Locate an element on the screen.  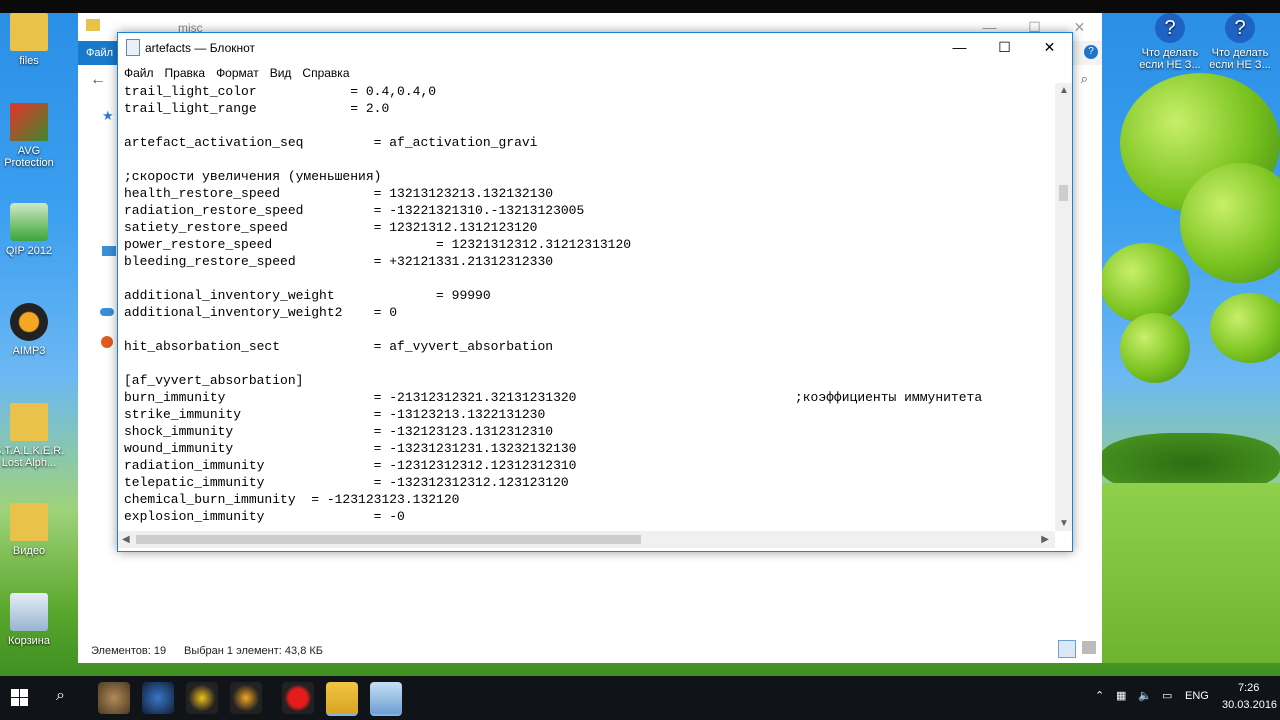
menu-view: Вид is located at coordinates (280, 70).